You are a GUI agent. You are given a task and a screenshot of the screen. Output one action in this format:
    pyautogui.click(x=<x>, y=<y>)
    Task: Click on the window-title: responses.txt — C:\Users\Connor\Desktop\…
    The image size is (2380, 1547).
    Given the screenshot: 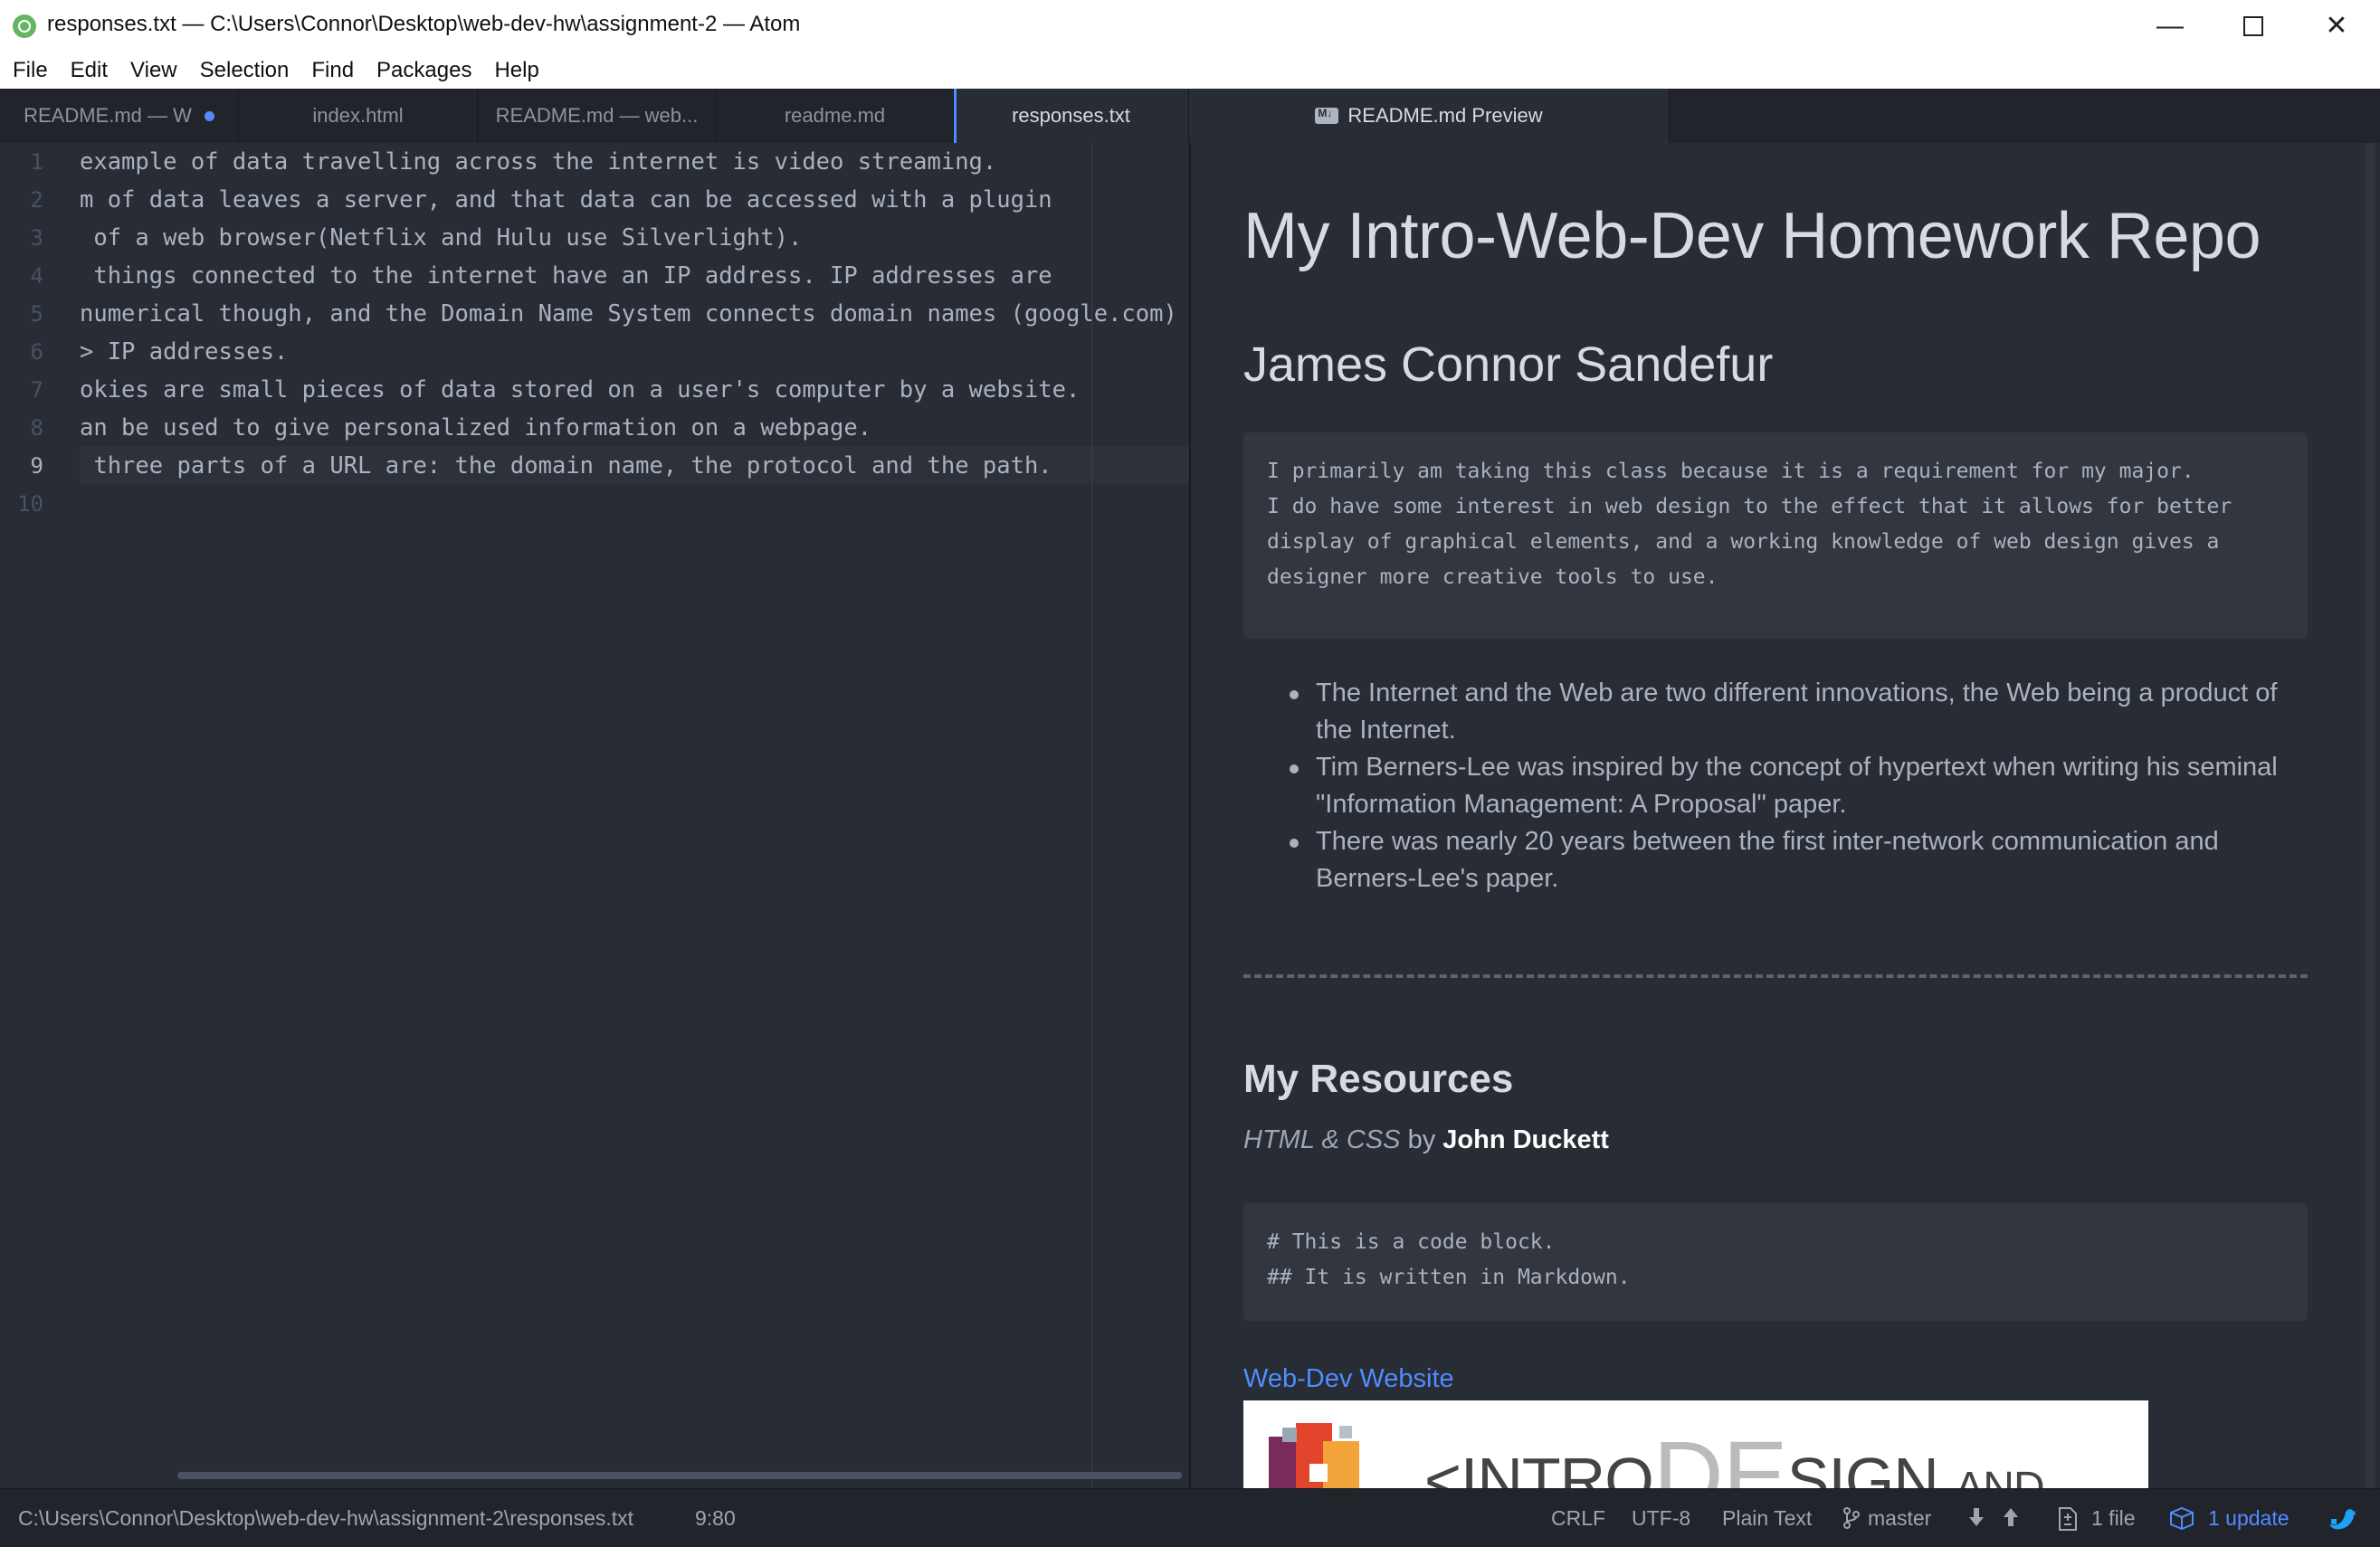 What is the action you would take?
    pyautogui.click(x=424, y=24)
    